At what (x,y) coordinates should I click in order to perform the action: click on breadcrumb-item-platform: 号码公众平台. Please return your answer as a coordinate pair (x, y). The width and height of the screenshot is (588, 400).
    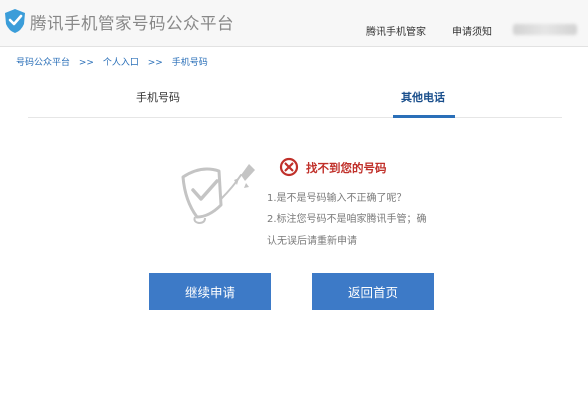
    Looking at the image, I should click on (43, 63).